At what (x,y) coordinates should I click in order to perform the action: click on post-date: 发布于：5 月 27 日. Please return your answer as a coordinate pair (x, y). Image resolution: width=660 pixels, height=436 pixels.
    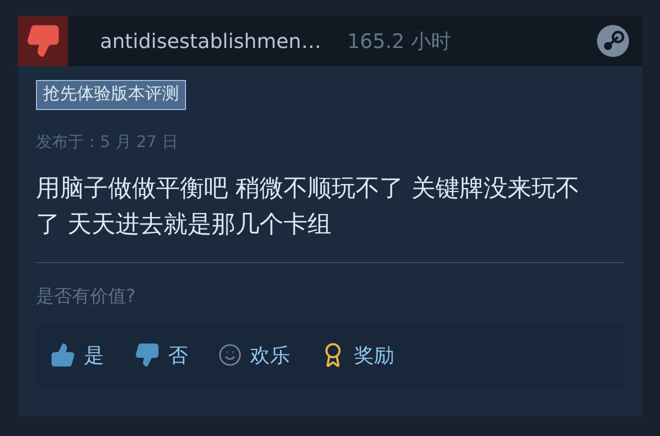
    Looking at the image, I should click on (107, 141).